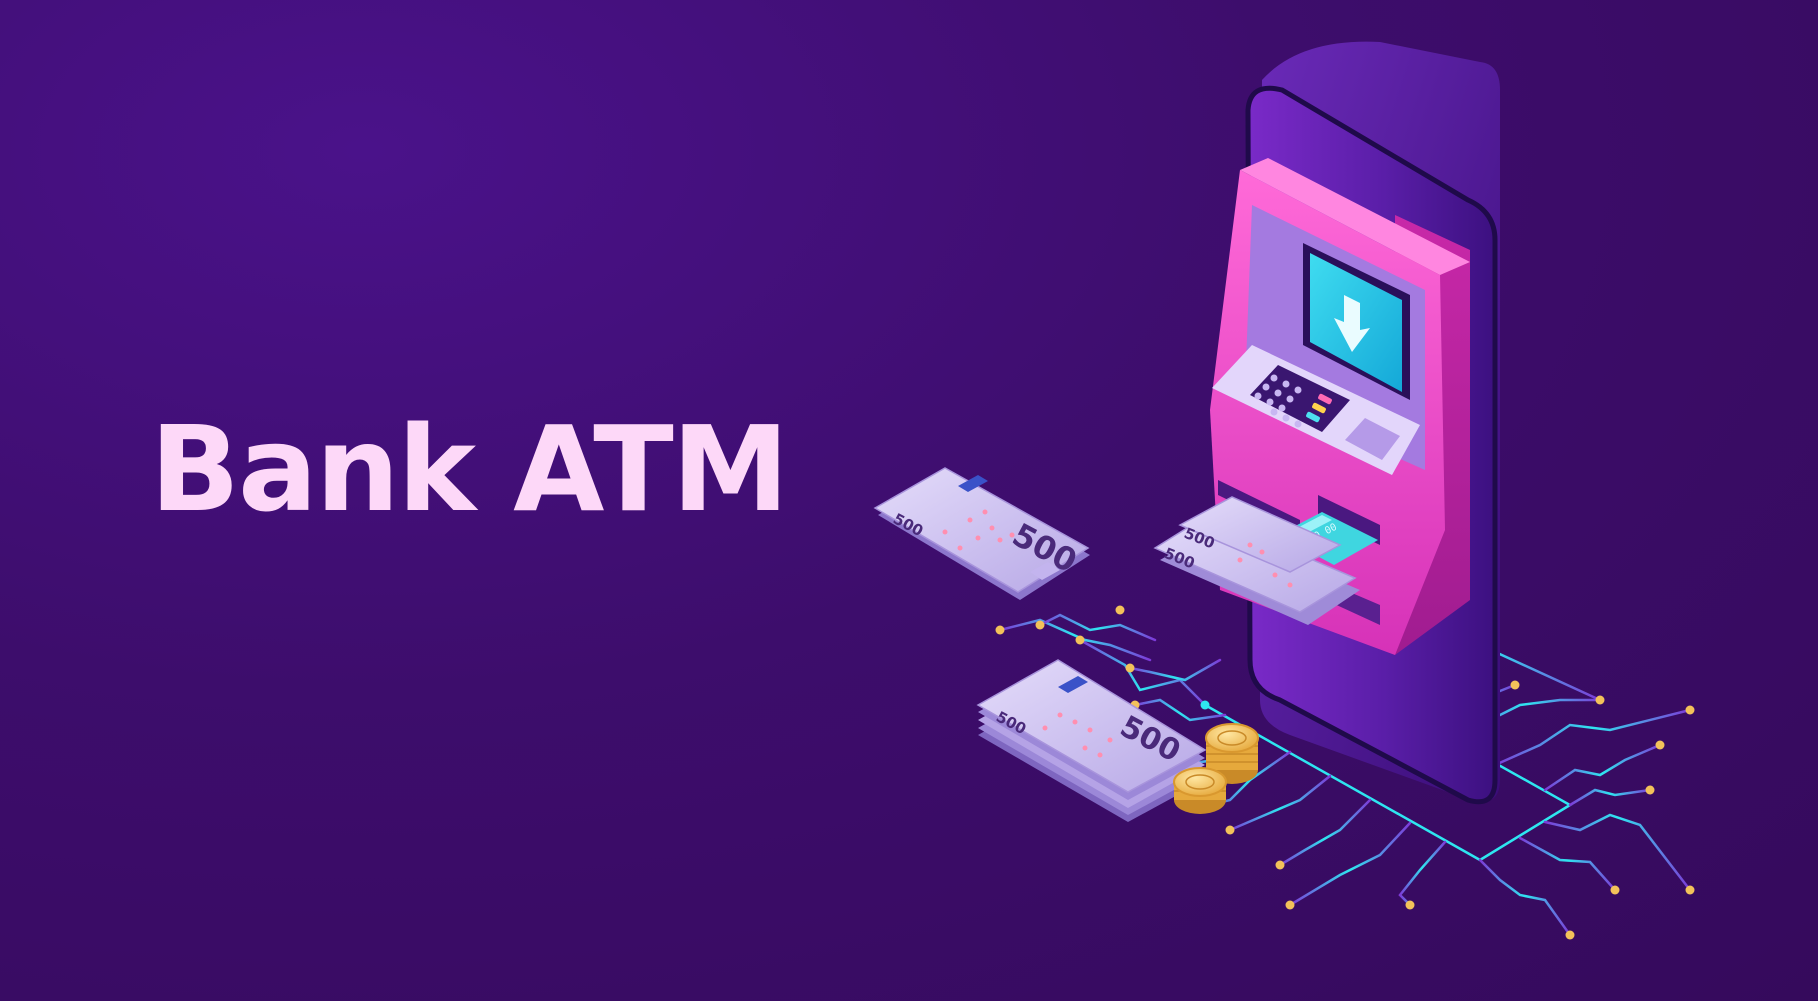  I want to click on banknote-stack: 500 500, so click(1091, 740).